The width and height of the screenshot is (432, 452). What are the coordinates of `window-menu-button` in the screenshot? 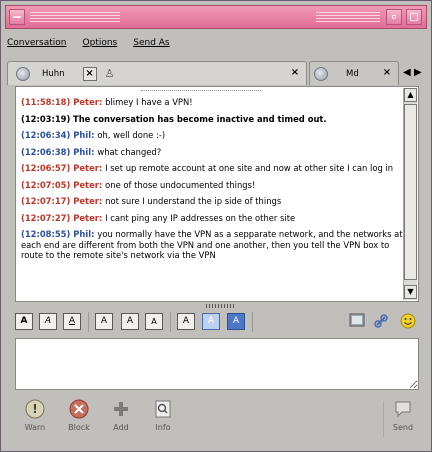 It's located at (17, 17).